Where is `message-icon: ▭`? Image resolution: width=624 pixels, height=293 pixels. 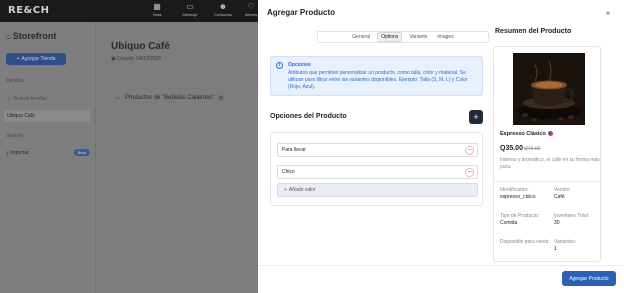 message-icon: ▭ is located at coordinates (190, 6).